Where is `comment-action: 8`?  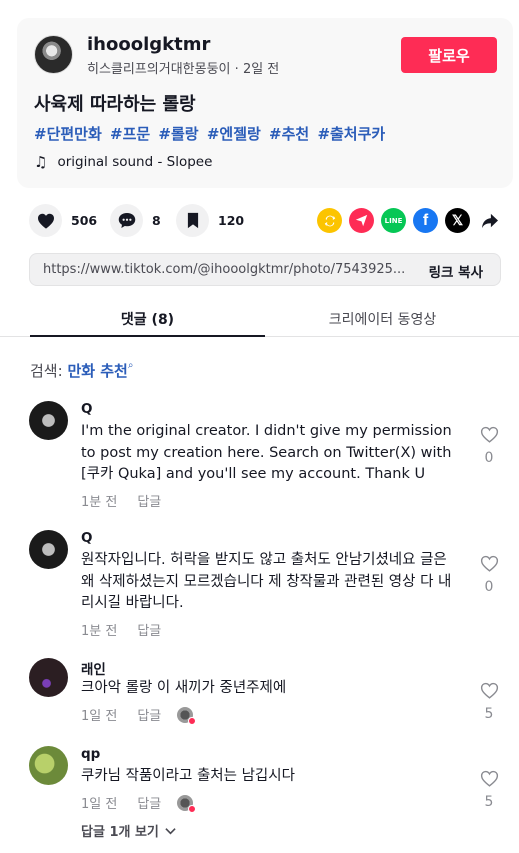 comment-action: 8 is located at coordinates (135, 220).